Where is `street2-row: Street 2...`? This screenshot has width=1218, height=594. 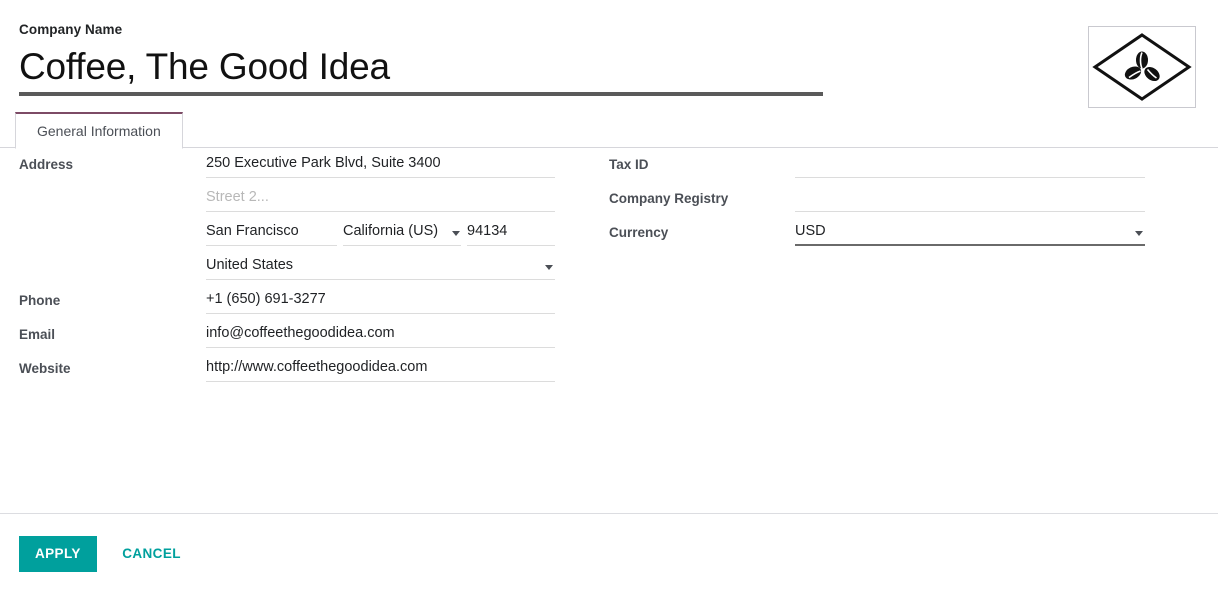 street2-row: Street 2... is located at coordinates (299, 199).